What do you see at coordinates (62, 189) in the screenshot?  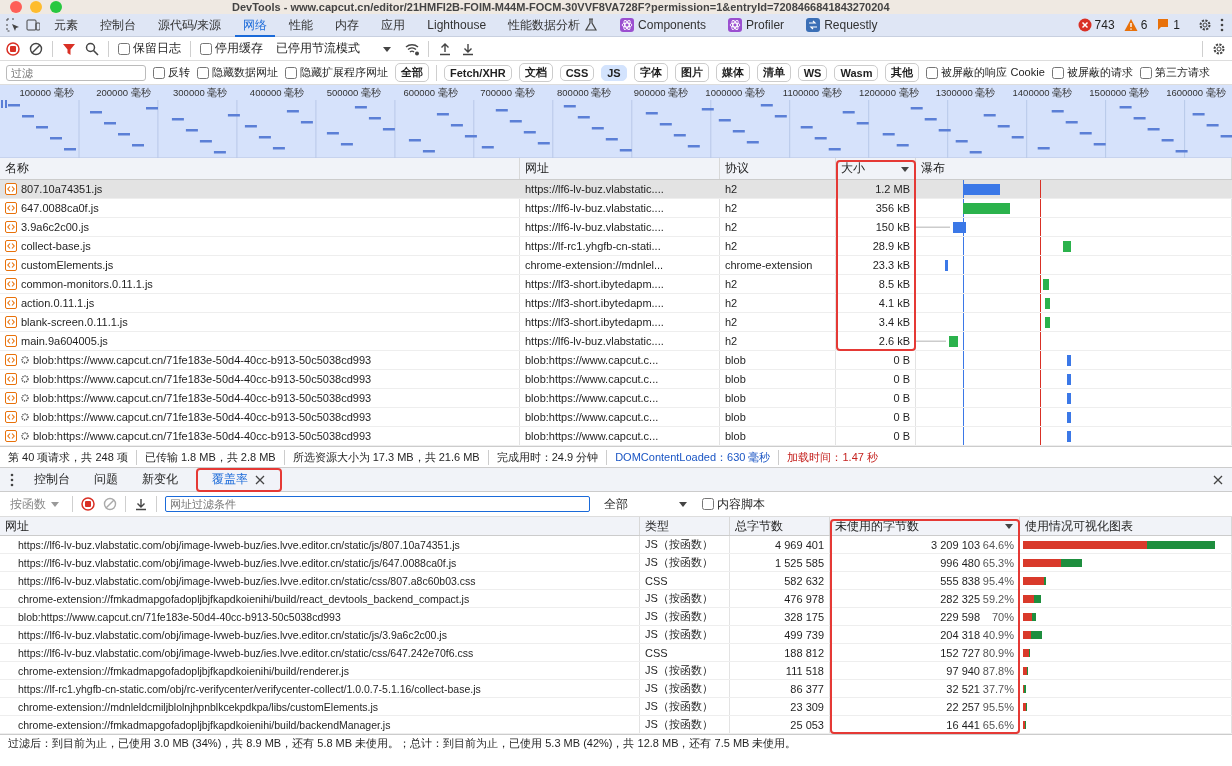 I see `file-name: 807.10a74351.js` at bounding box center [62, 189].